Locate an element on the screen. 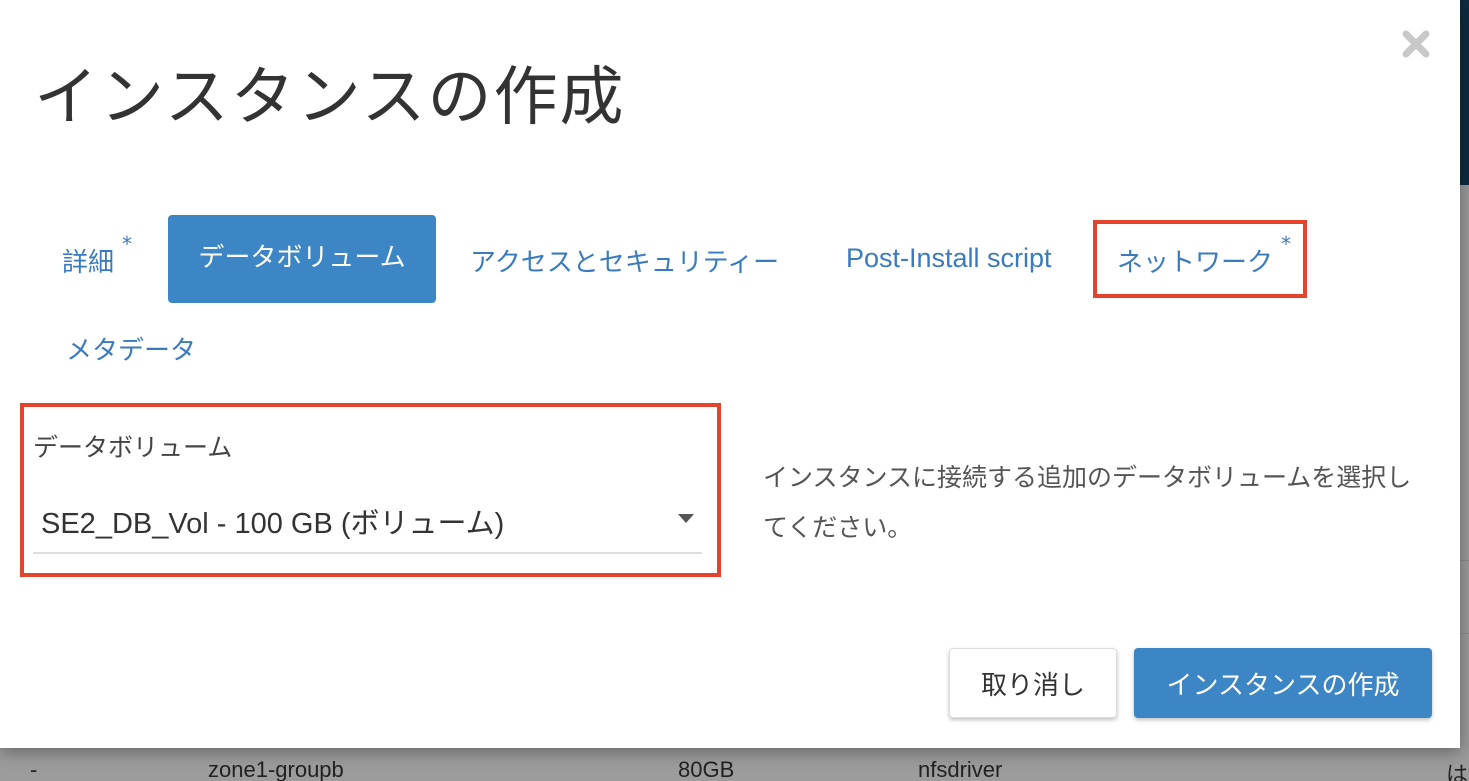 The width and height of the screenshot is (1469, 781). tab-access-security: アクセスとセキュリティー is located at coordinates (624, 260).